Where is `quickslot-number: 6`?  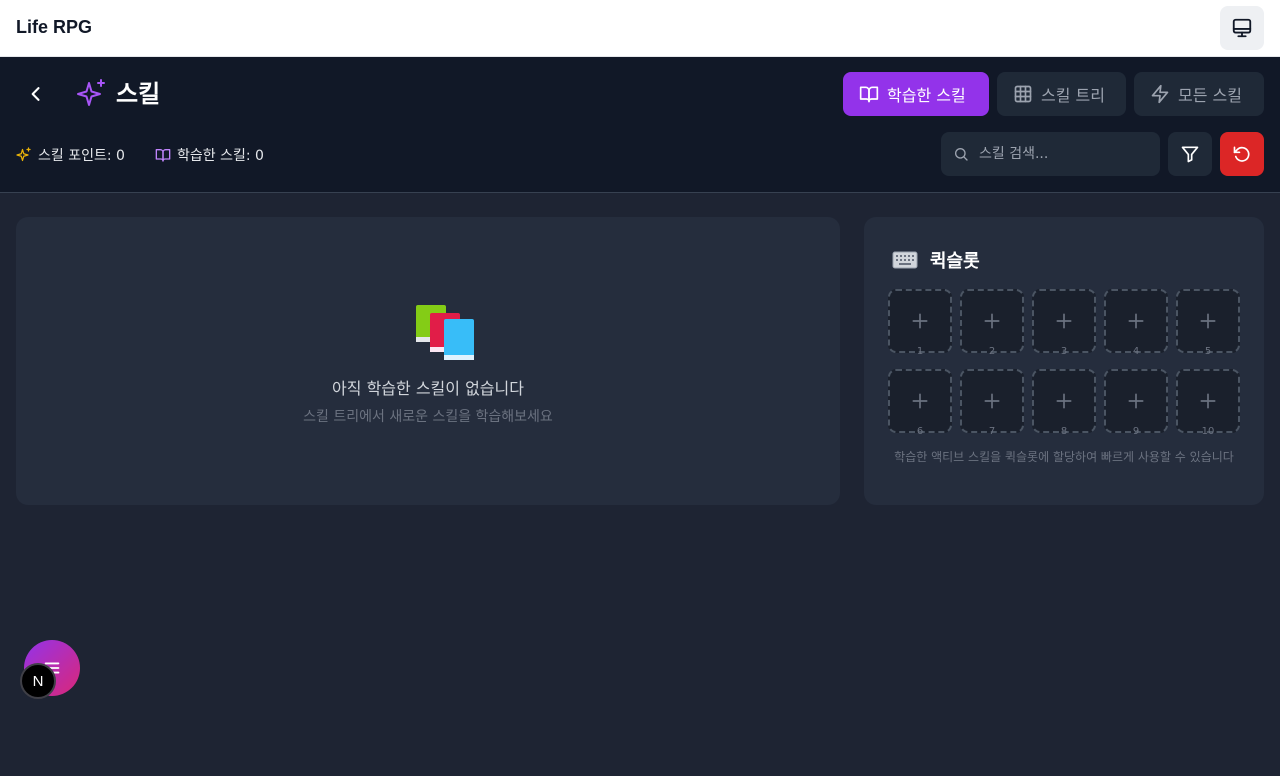
quickslot-number: 6 is located at coordinates (920, 431).